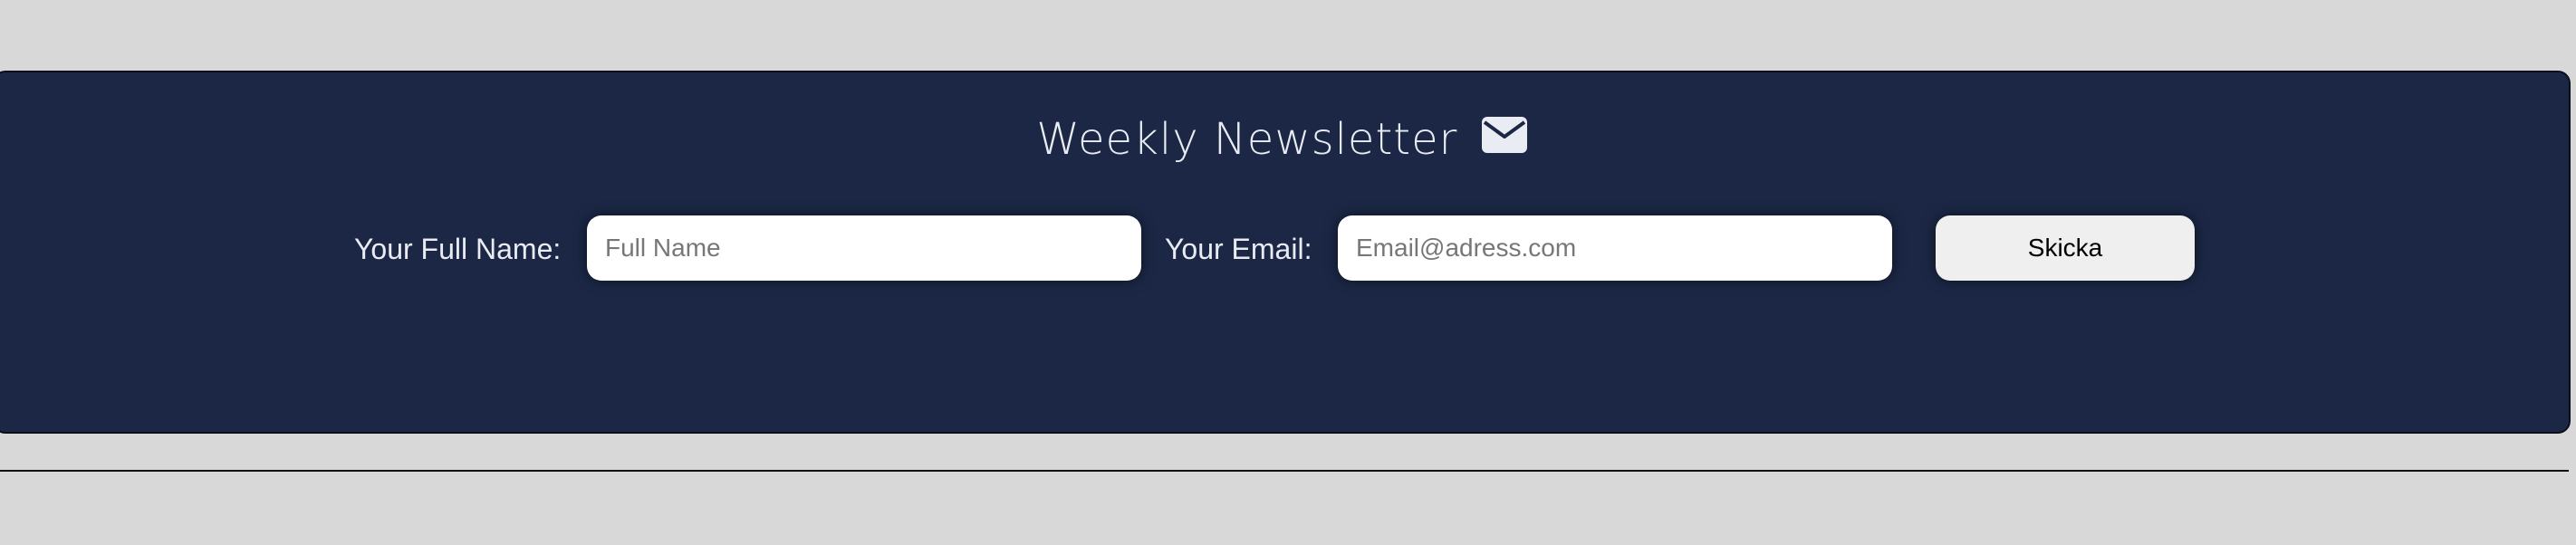 This screenshot has height=545, width=2576. Describe the element at coordinates (2065, 248) in the screenshot. I see `submit-button: Skicka` at that location.